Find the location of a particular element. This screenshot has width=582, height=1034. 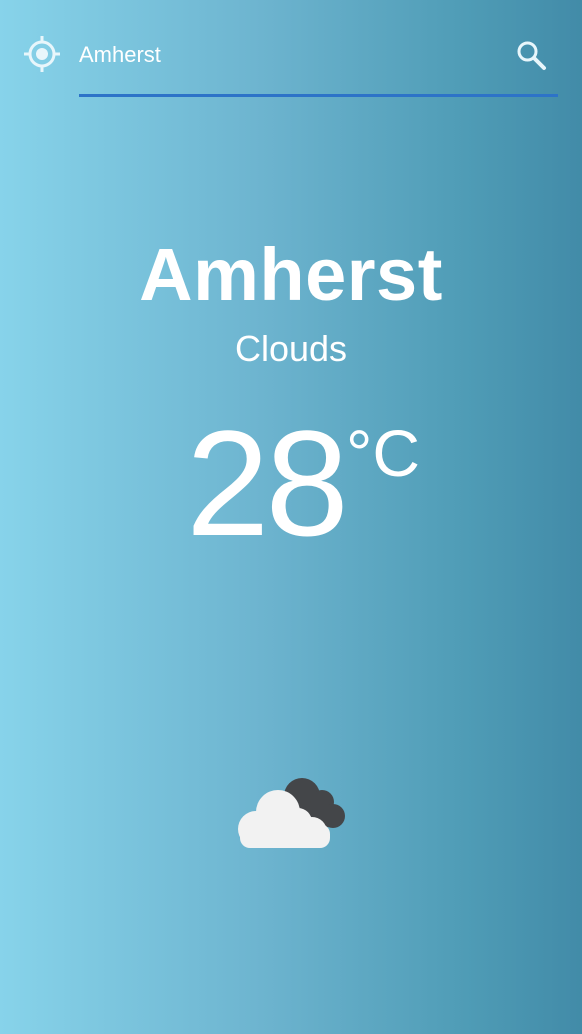

crosshair-gps-icon is located at coordinates (42, 54).